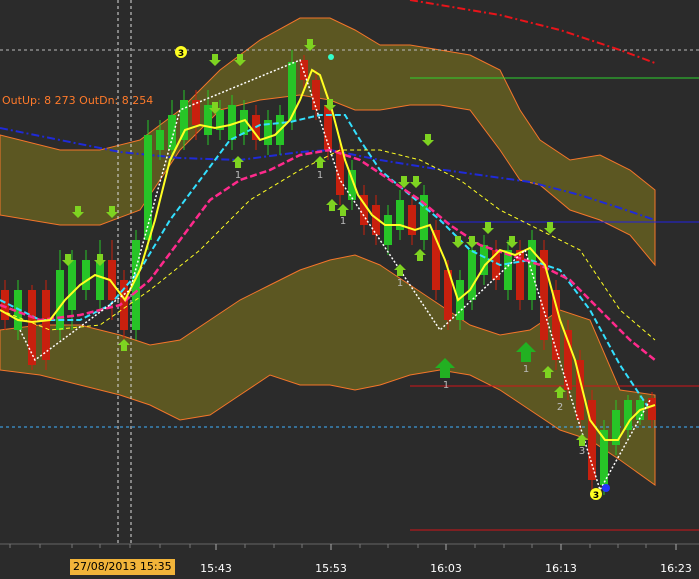  What do you see at coordinates (606, 488) in the screenshot?
I see `low-dot-icon` at bounding box center [606, 488].